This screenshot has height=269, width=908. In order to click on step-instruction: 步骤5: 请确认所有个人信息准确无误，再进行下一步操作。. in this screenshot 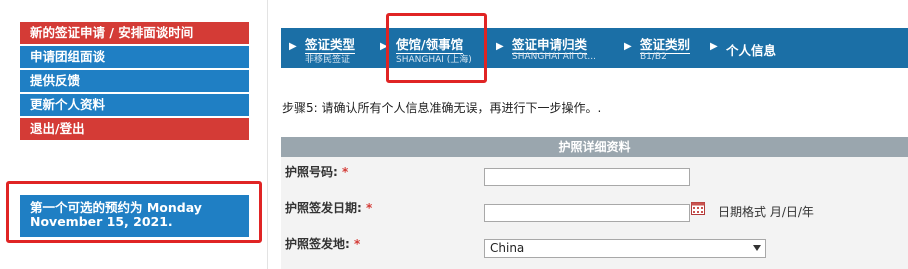, I will do `click(442, 108)`.